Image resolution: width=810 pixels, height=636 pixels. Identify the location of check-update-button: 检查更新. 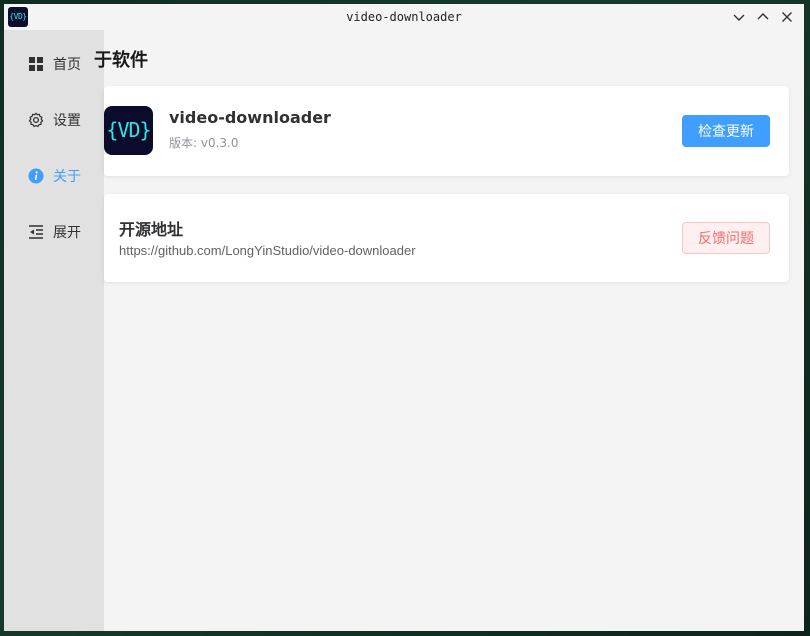
(726, 131).